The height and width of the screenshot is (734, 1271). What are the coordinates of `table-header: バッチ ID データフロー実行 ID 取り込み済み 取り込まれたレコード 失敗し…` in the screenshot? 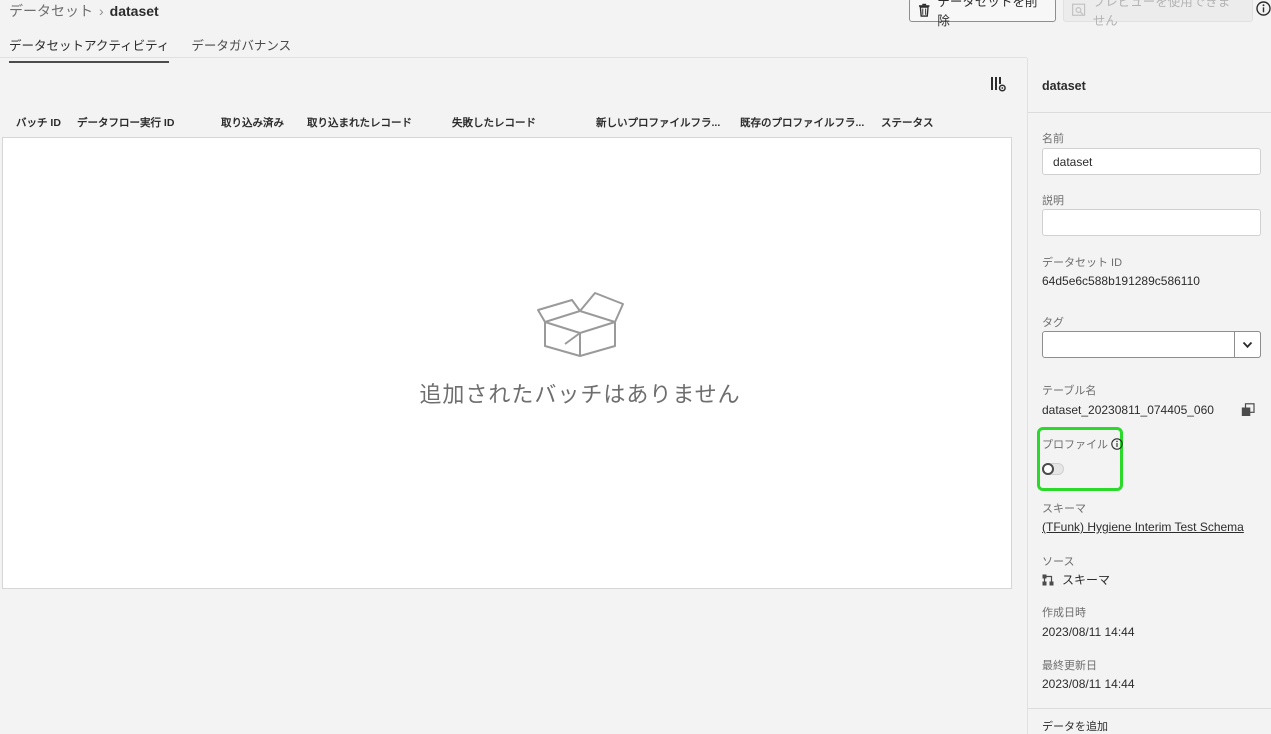 It's located at (506, 122).